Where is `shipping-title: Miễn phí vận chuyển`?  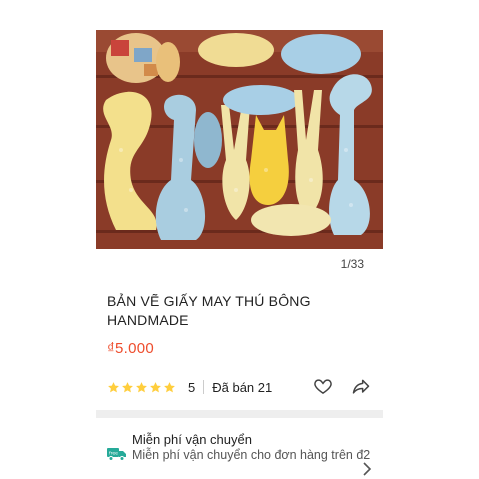
shipping-title: Miễn phí vận chuyển is located at coordinates (192, 439).